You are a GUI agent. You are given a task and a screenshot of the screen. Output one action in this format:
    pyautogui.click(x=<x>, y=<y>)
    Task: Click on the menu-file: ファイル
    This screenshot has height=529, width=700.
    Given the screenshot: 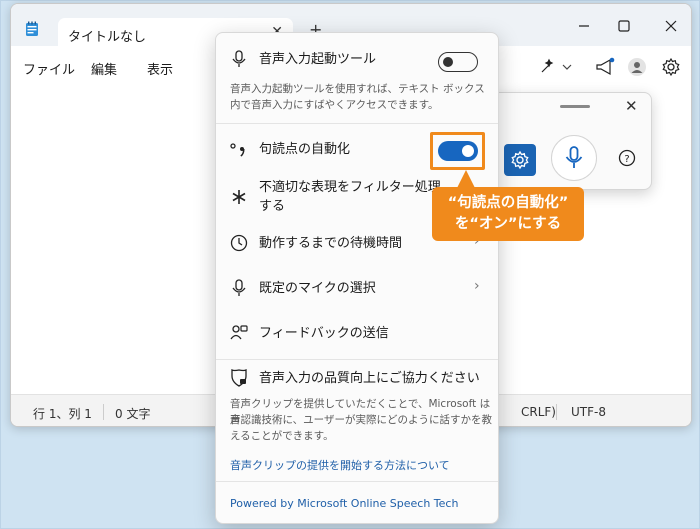 What is the action you would take?
    pyautogui.click(x=49, y=68)
    